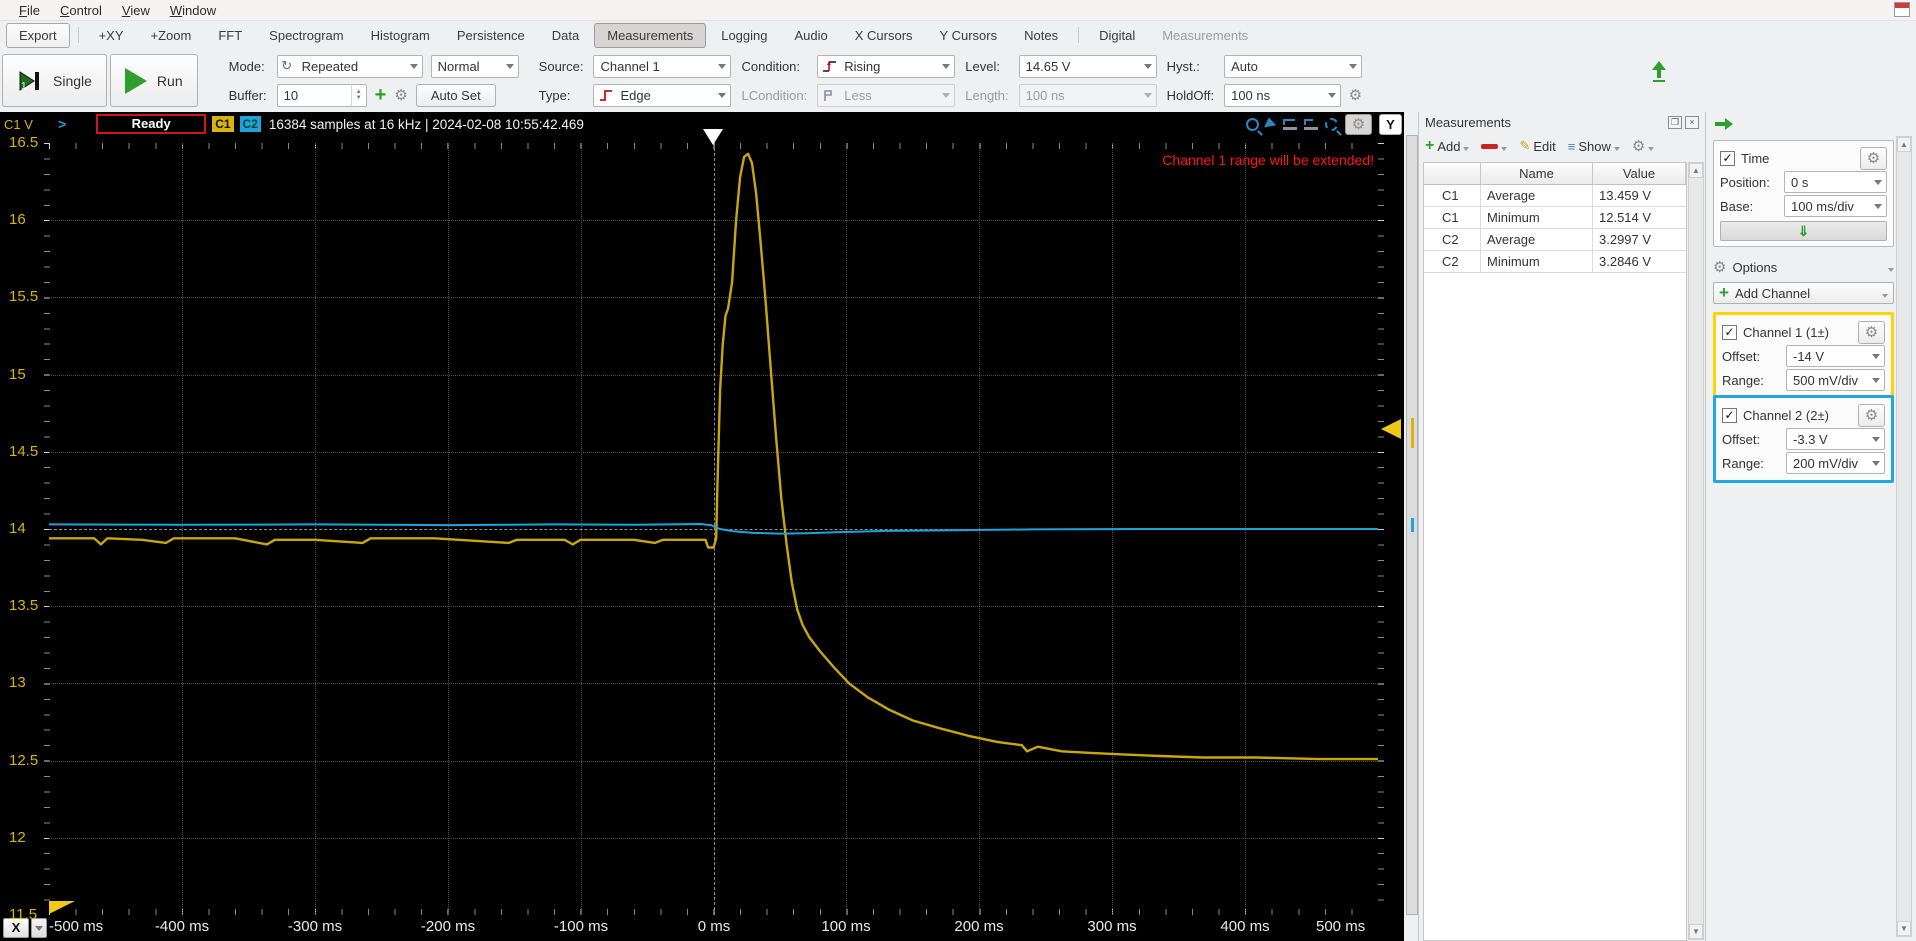 Image resolution: width=1916 pixels, height=941 pixels. I want to click on table-row: C1 Minimum 12.514 V, so click(1555, 218).